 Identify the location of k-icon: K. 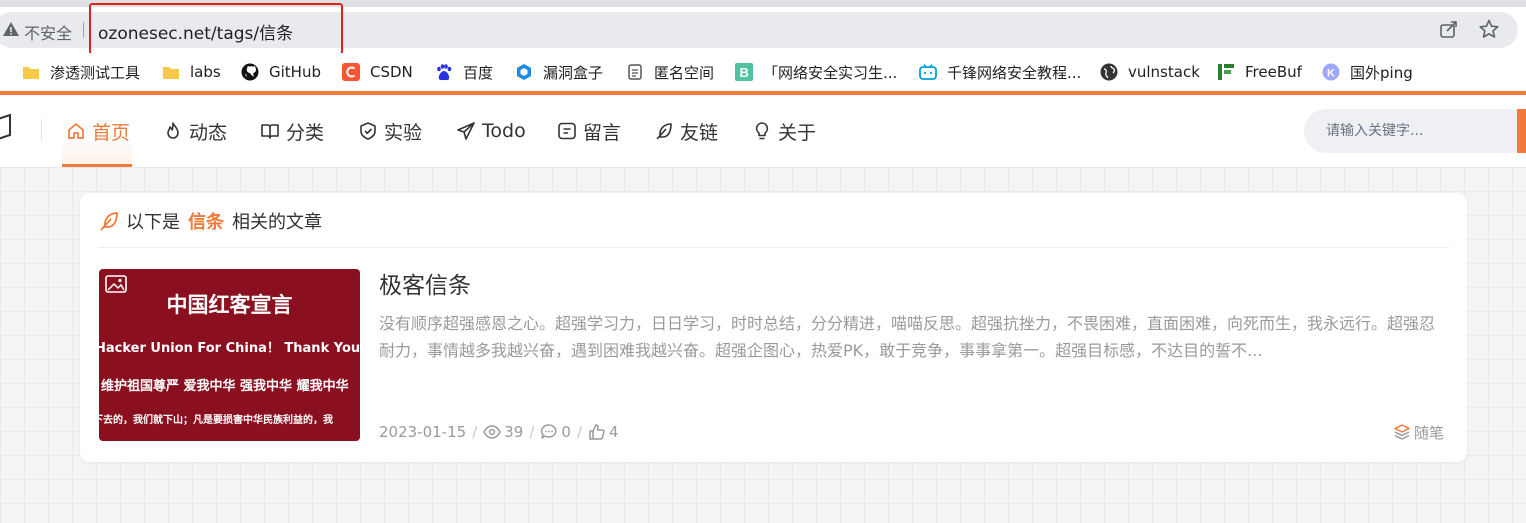
(1331, 72).